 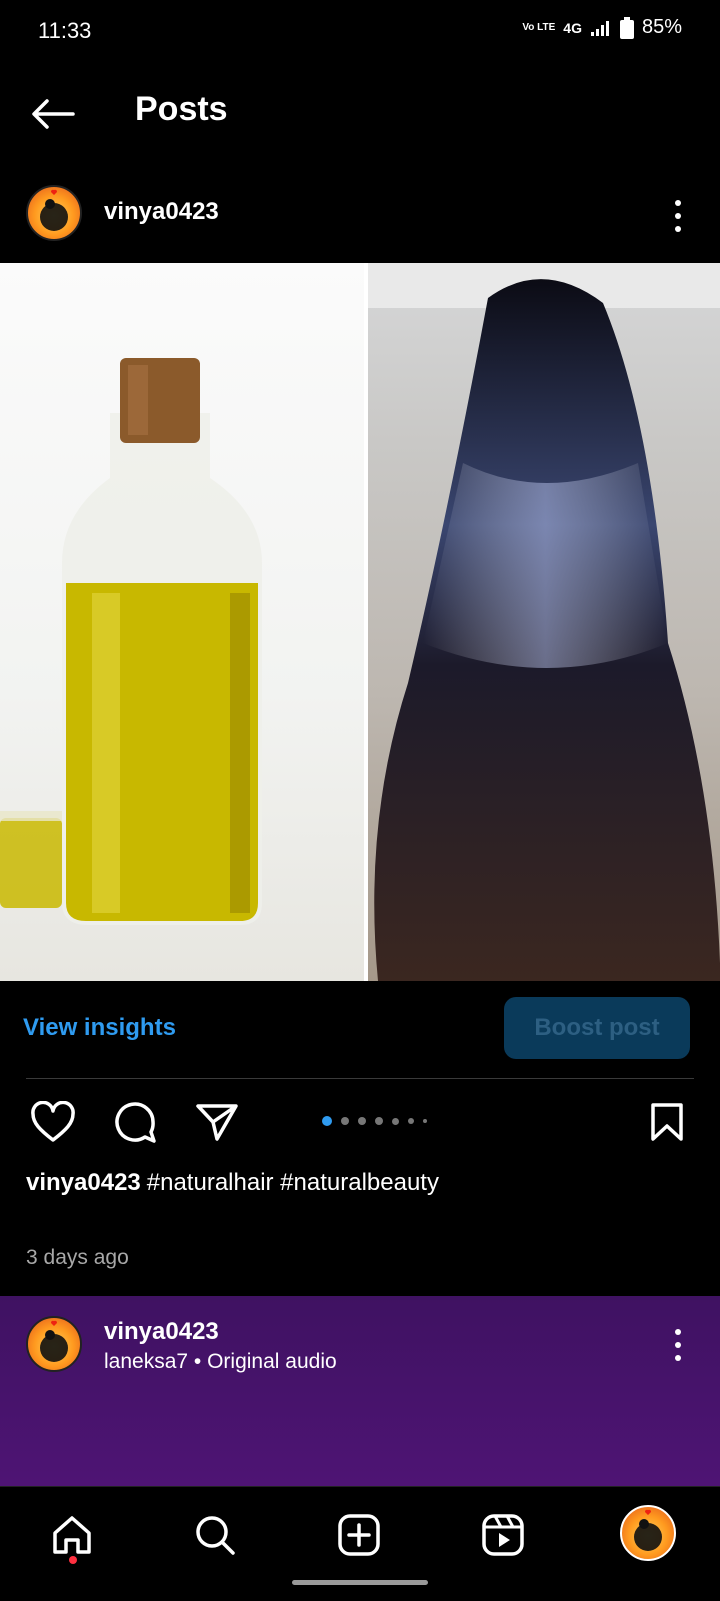 I want to click on nav-reels-button, so click(x=503, y=1535).